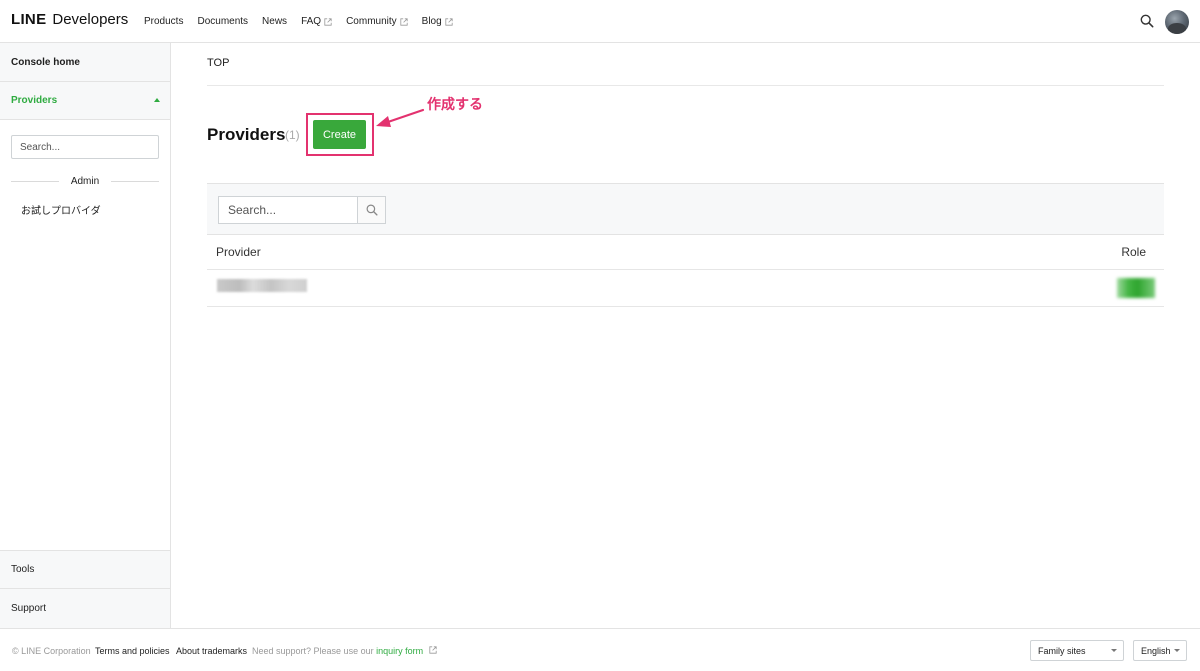  I want to click on nav-community-label: Community, so click(371, 21).